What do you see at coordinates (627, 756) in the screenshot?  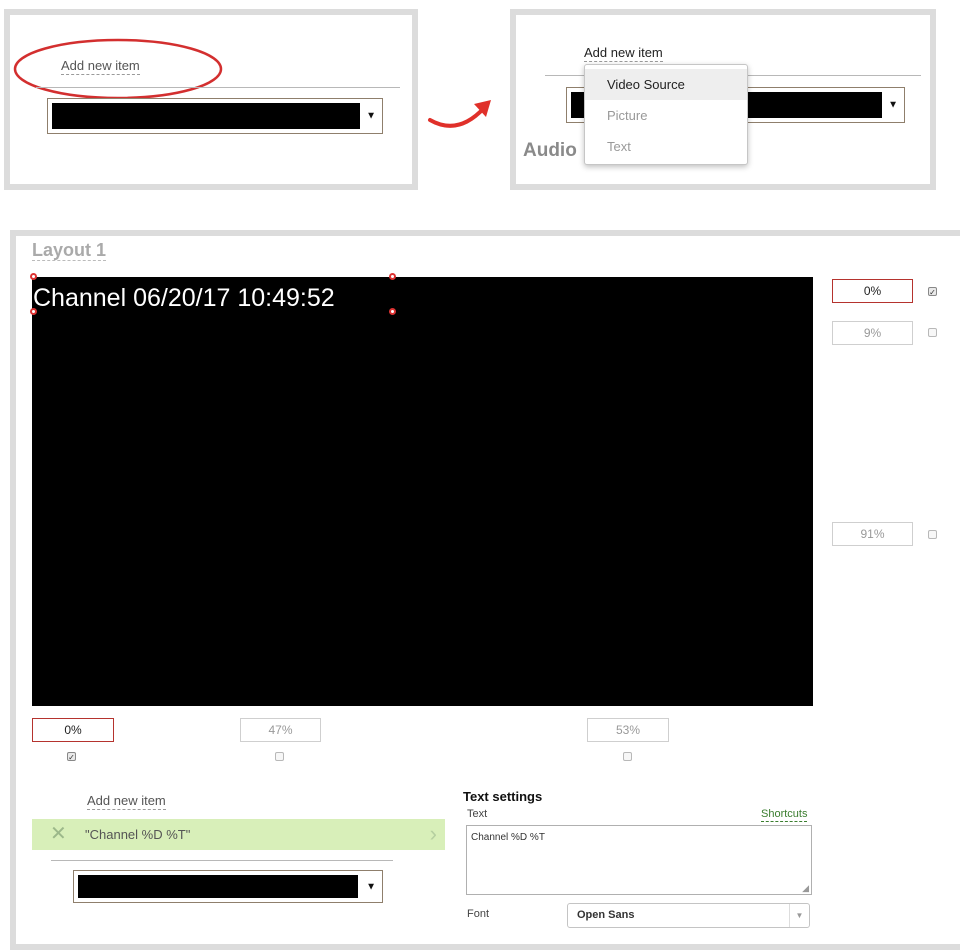 I see `right-position-checkbox` at bounding box center [627, 756].